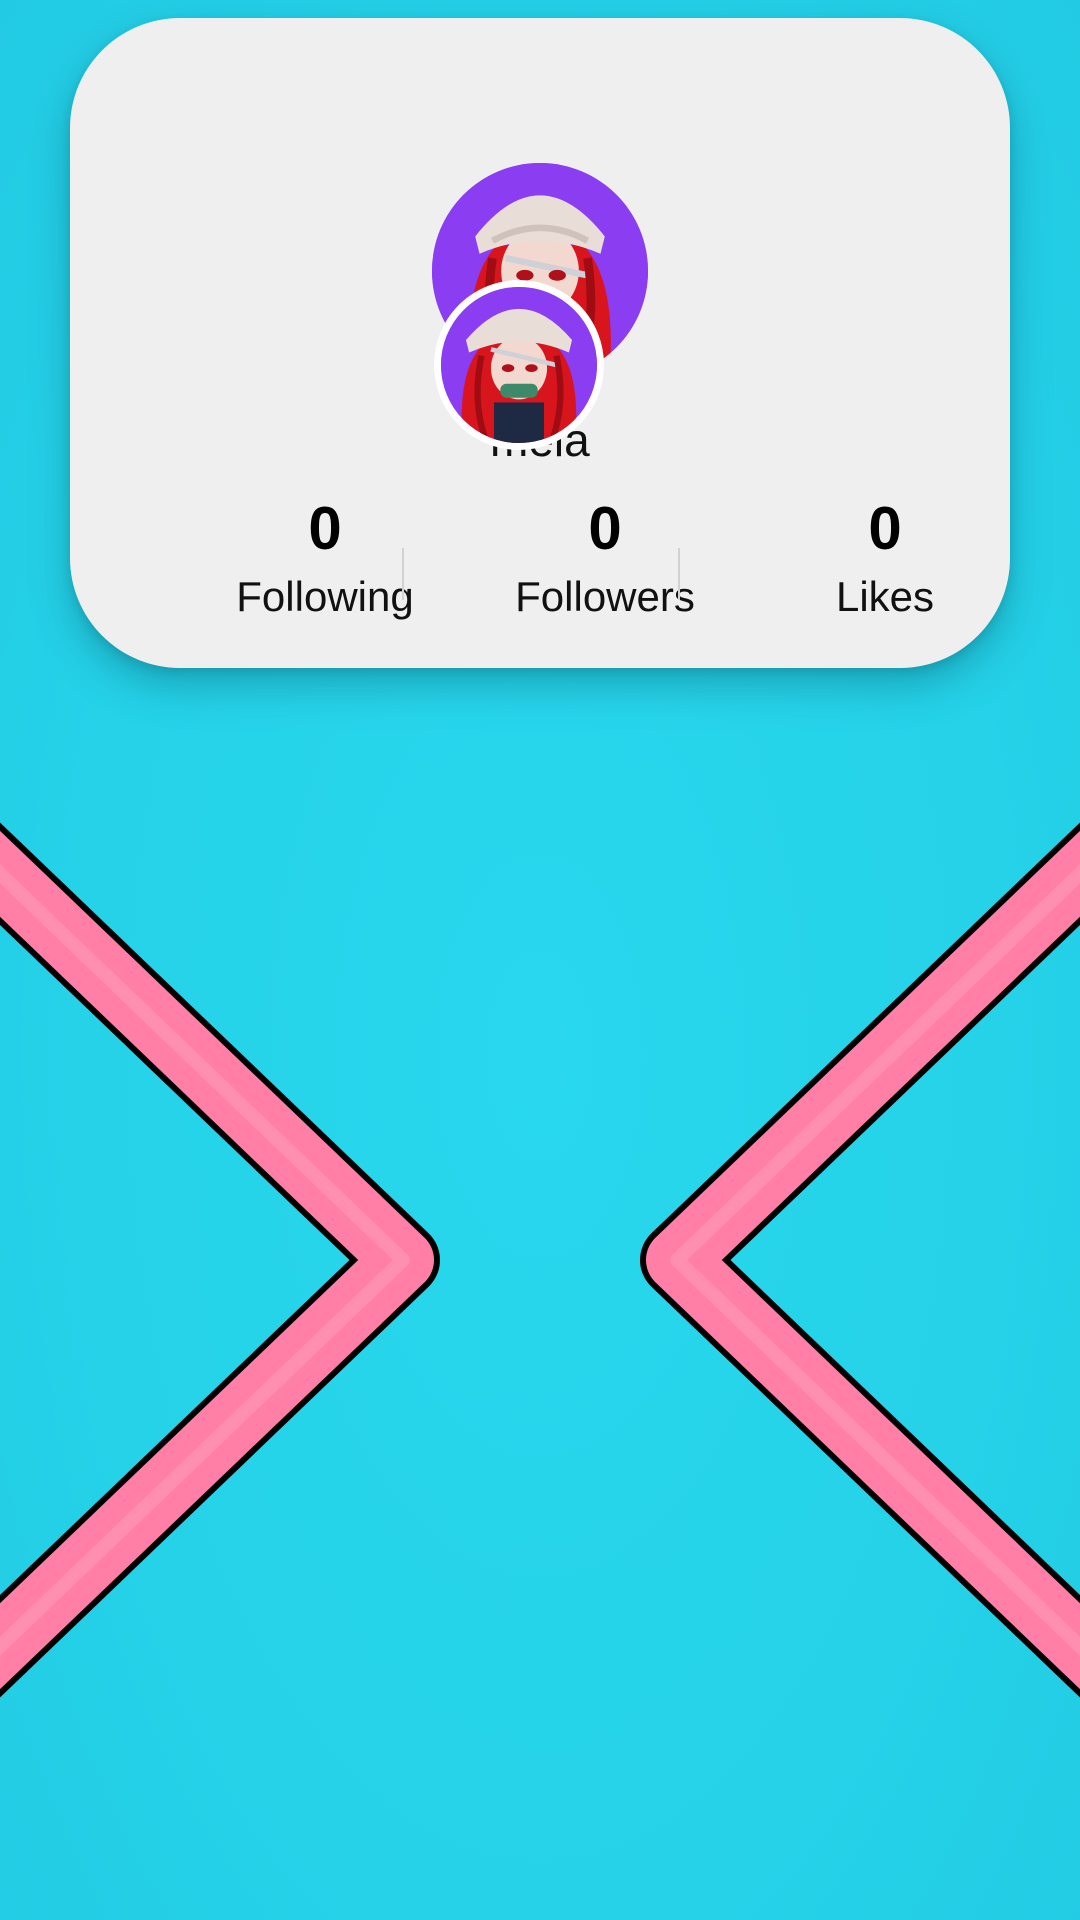  I want to click on profile-avatar-overlay, so click(519, 365).